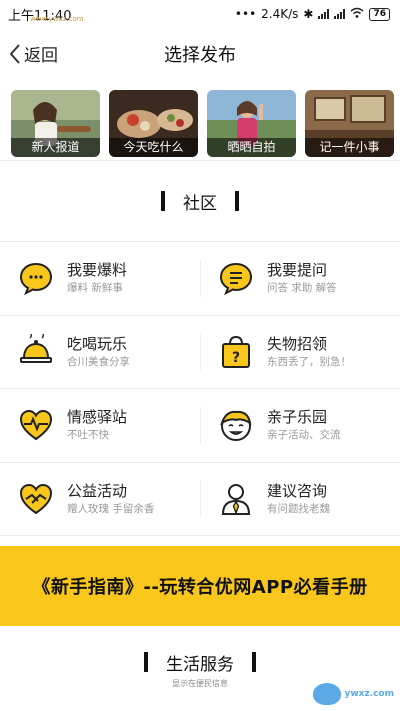 Image resolution: width=400 pixels, height=711 pixels. I want to click on tile-small-things: 记一件小事, so click(349, 123).